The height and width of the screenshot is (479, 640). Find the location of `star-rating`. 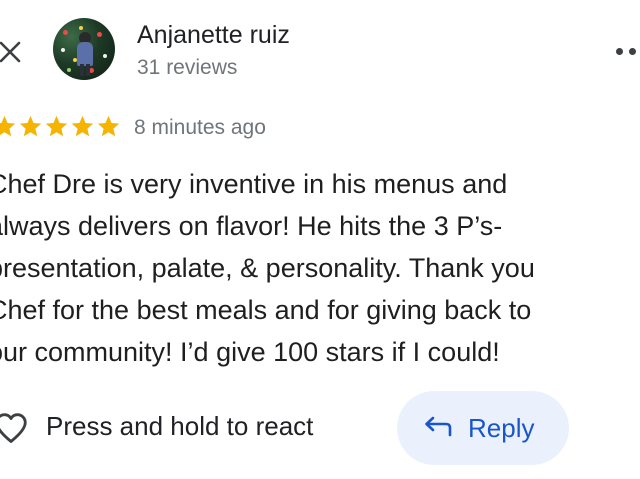

star-rating is located at coordinates (60, 128).